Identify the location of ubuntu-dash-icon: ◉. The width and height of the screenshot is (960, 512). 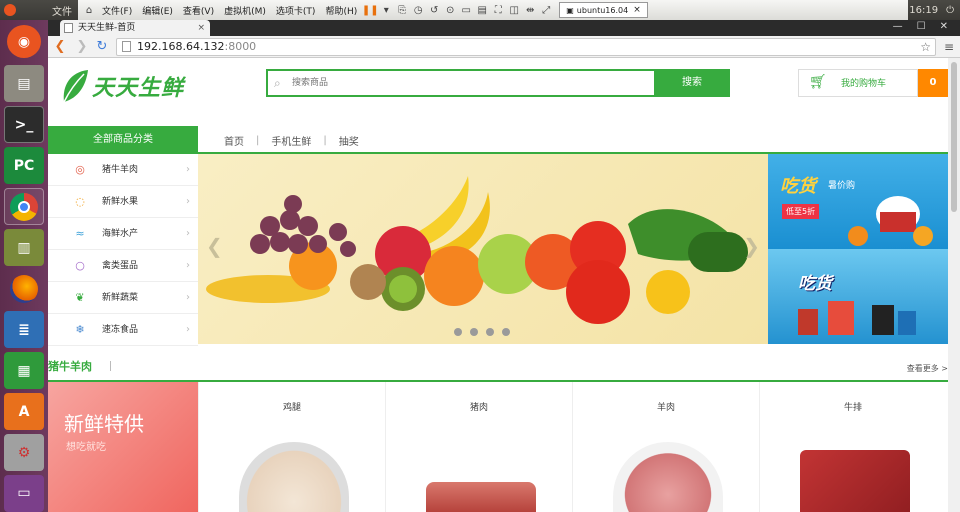
(24, 42).